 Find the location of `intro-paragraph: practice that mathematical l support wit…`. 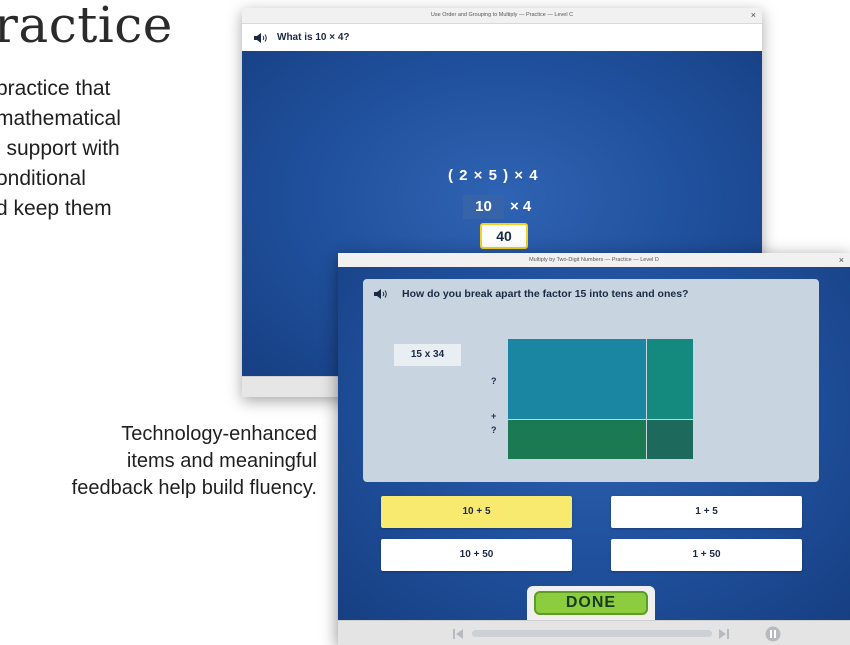

intro-paragraph: practice that mathematical l support wit… is located at coordinates (108, 149).